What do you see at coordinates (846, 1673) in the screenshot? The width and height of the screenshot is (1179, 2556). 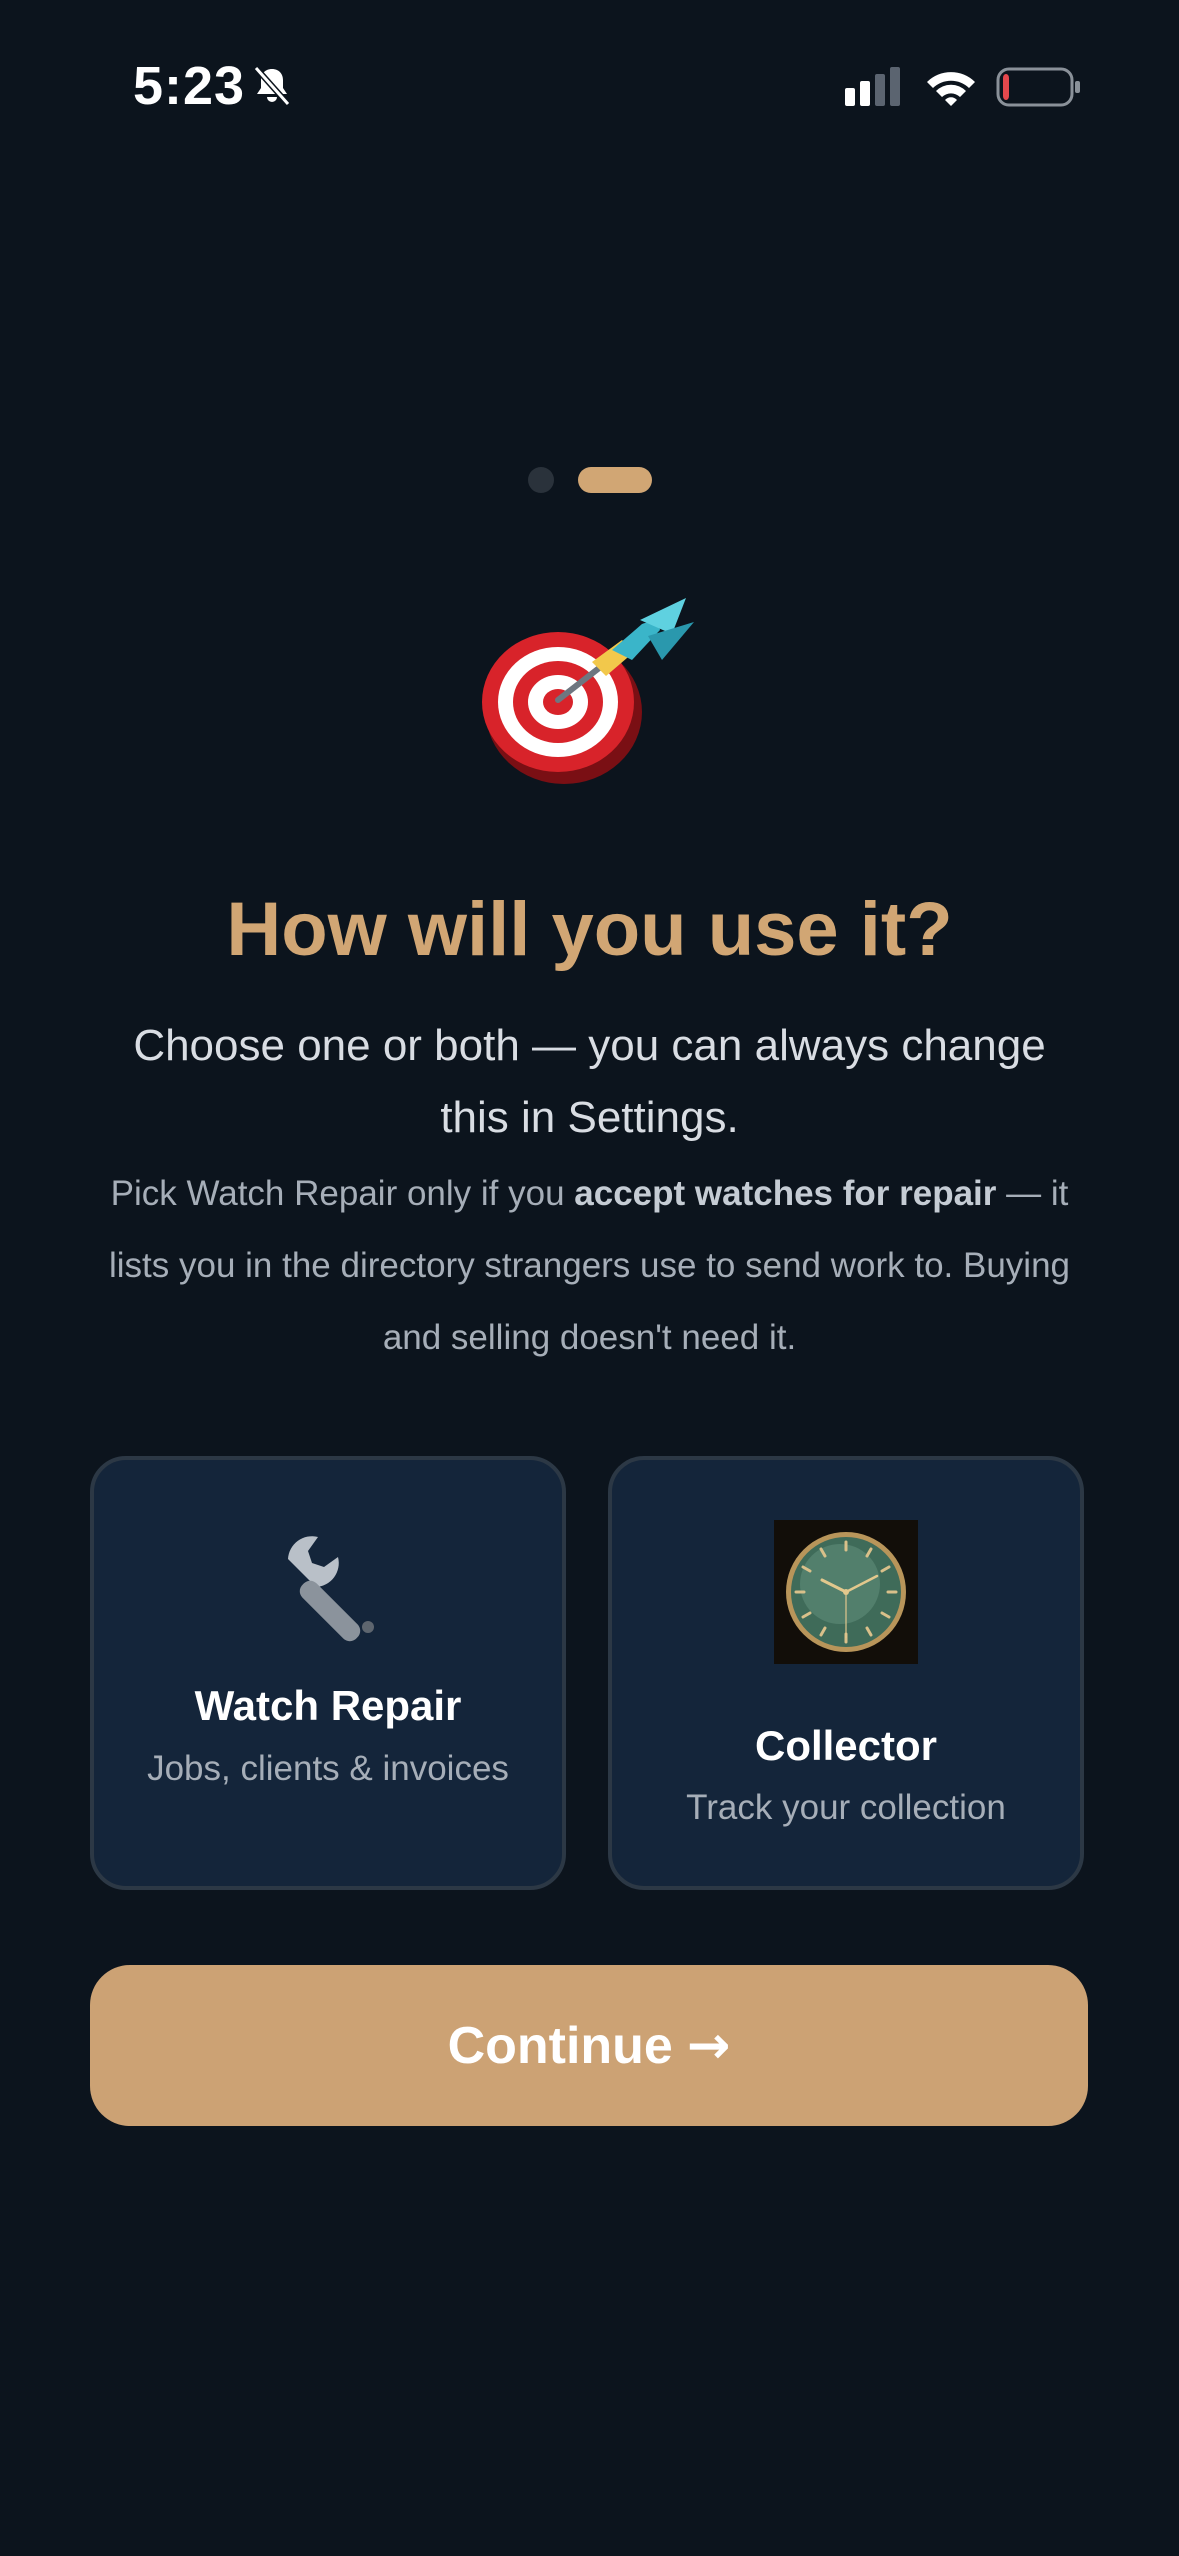 I see `option-card-collector: Collector Track your collection` at bounding box center [846, 1673].